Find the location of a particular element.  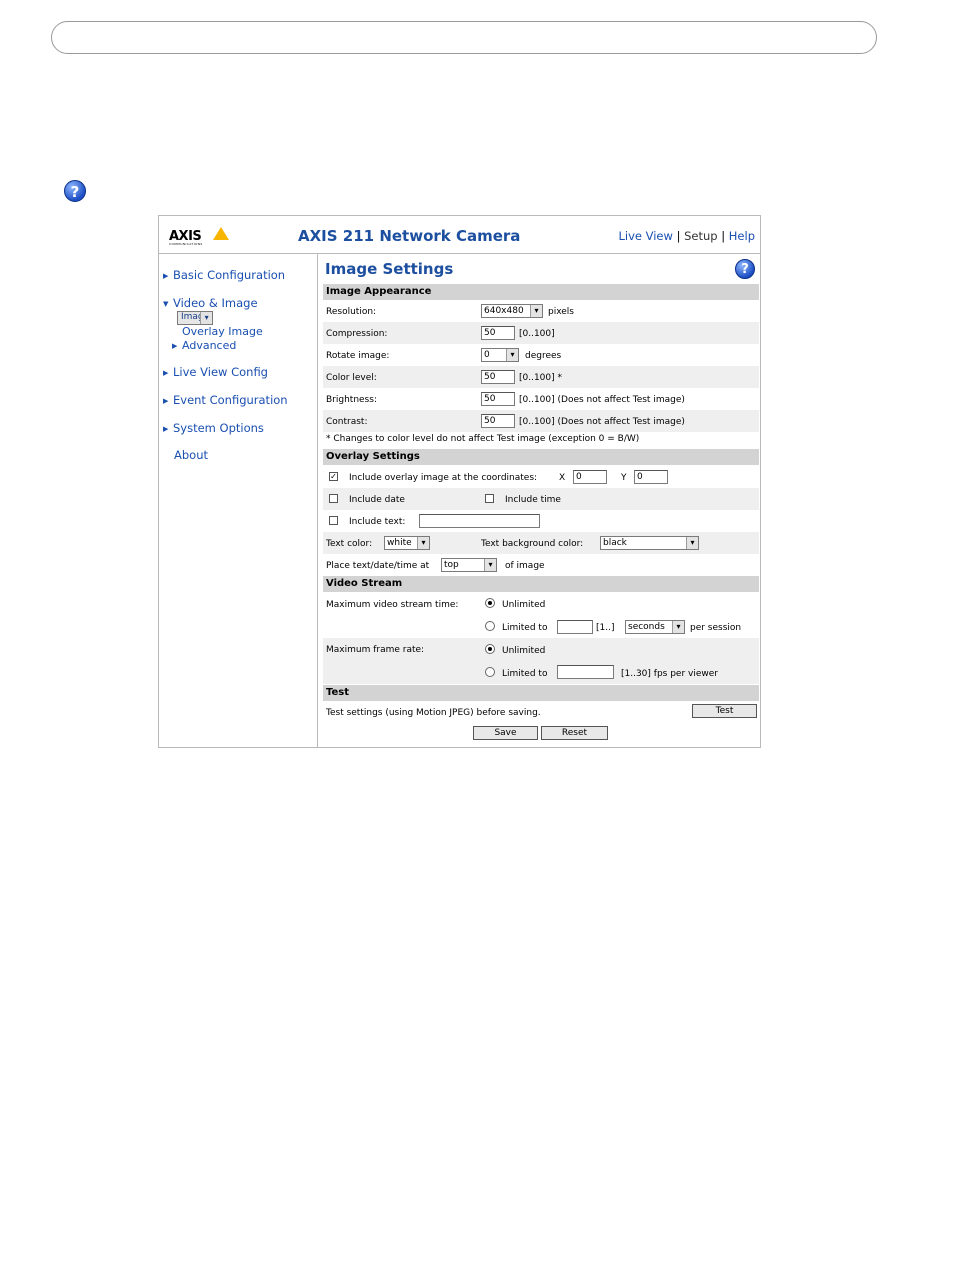

contrast-label: Contrast: is located at coordinates (347, 422).